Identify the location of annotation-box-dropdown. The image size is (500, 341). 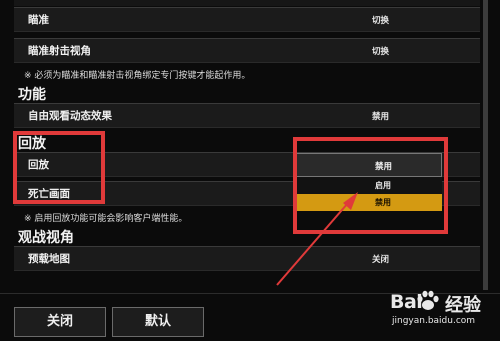
(370, 185).